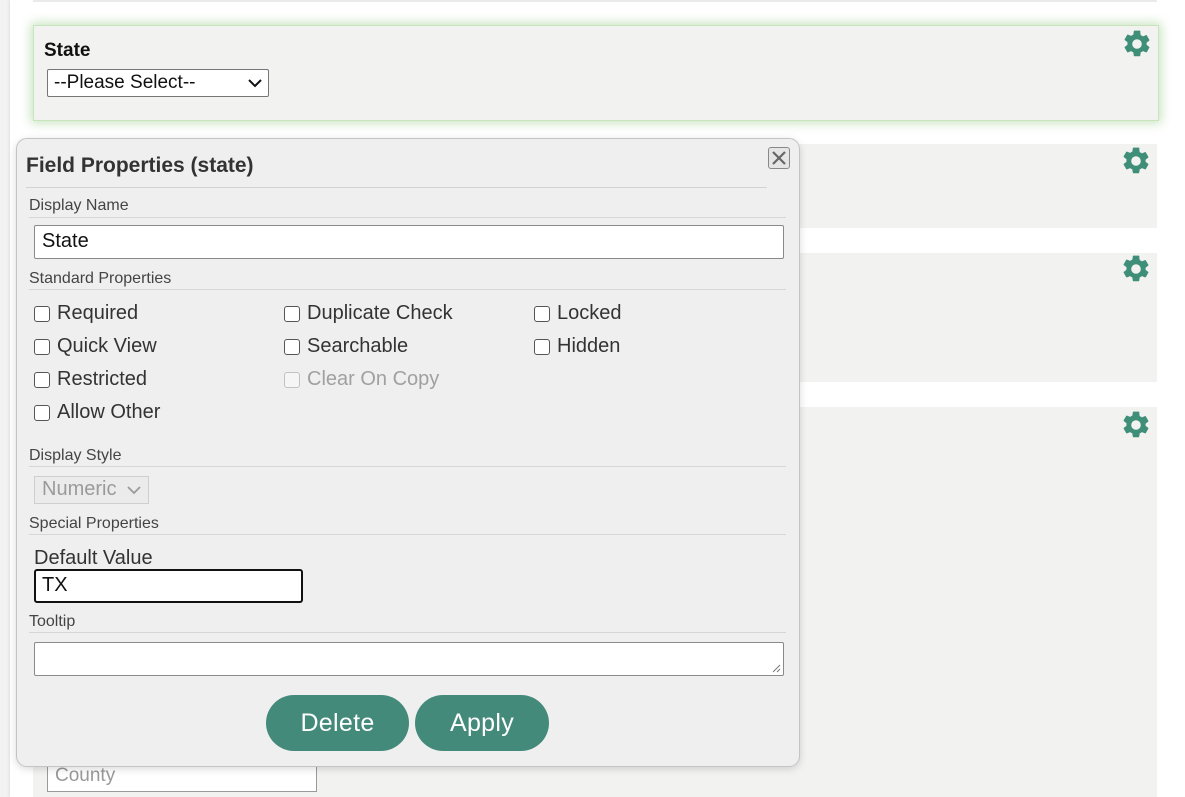 This screenshot has height=797, width=1185. I want to click on default-value: TX, so click(55, 585).